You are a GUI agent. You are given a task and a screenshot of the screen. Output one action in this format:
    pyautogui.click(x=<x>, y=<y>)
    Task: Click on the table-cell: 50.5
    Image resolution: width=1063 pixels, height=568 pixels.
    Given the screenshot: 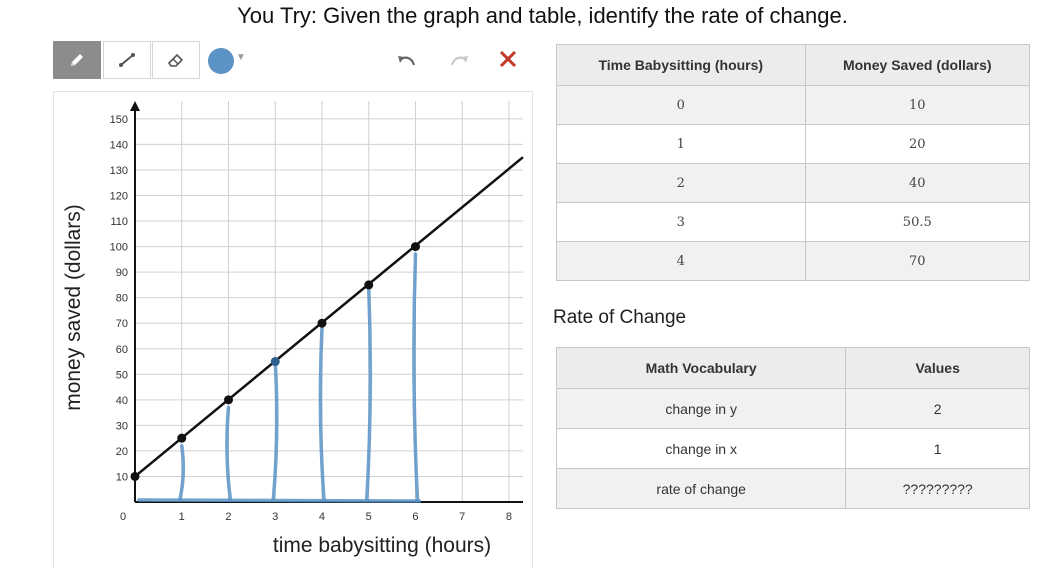 What is the action you would take?
    pyautogui.click(x=917, y=222)
    